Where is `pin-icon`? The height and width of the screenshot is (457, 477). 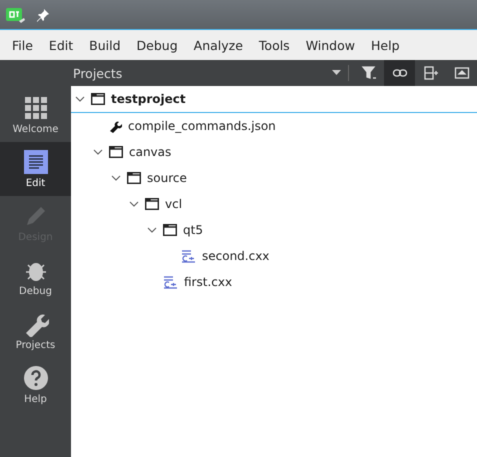 pin-icon is located at coordinates (43, 15).